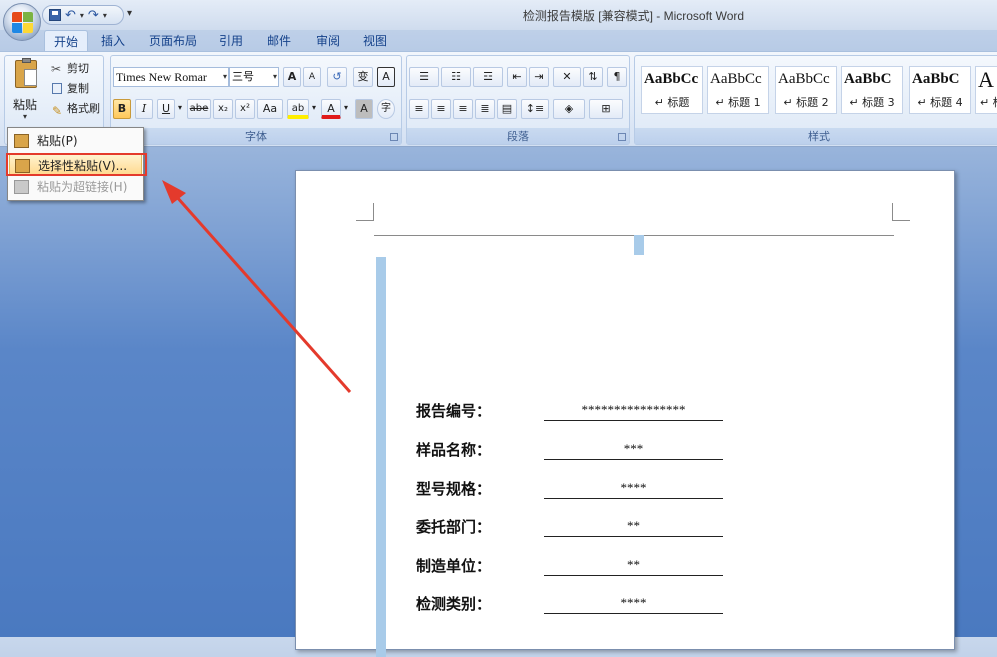  What do you see at coordinates (257, 286) in the screenshot?
I see `annotation-arrow` at bounding box center [257, 286].